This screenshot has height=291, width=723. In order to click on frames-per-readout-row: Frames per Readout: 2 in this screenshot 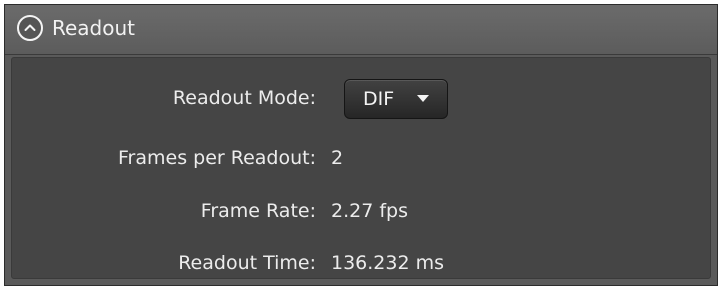, I will do `click(361, 158)`.